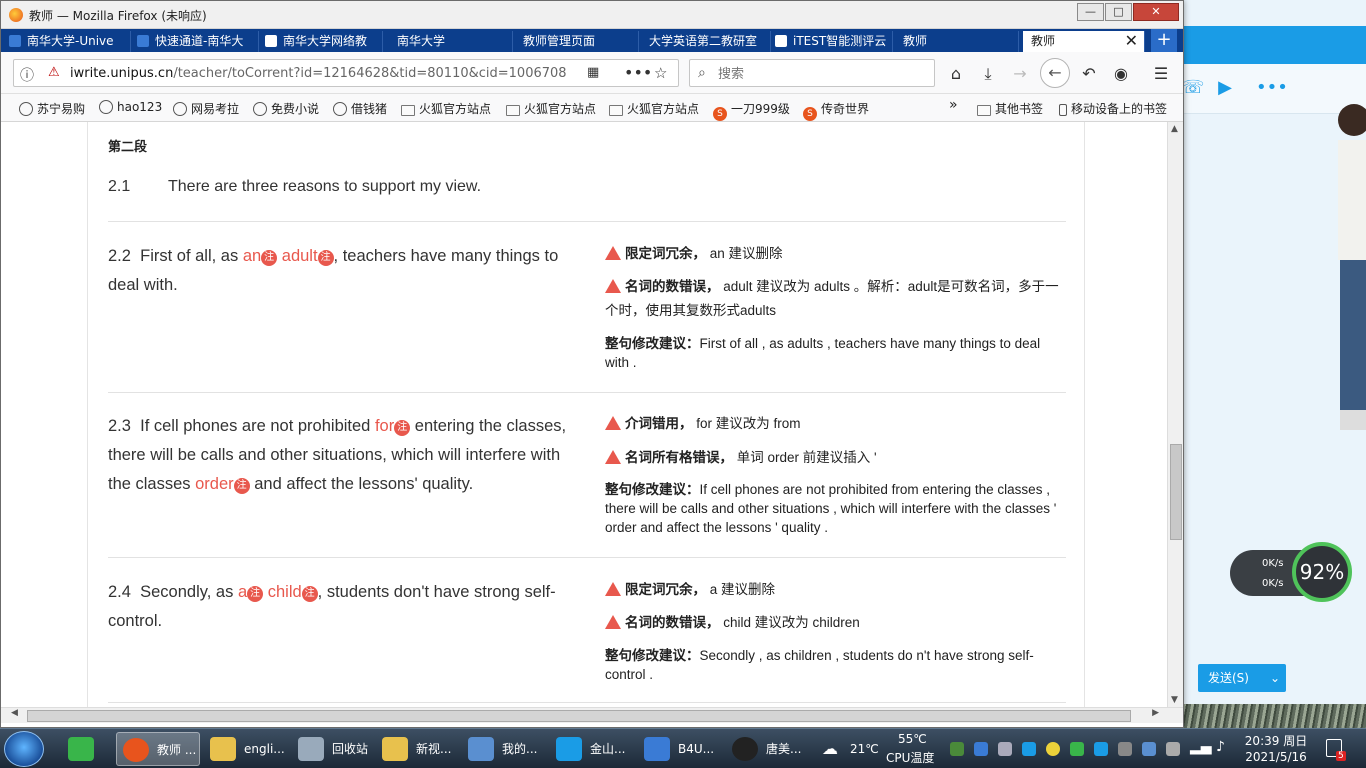 The image size is (1366, 768). I want to click on bookmark-chuanqi: S 传奇世界, so click(836, 110).